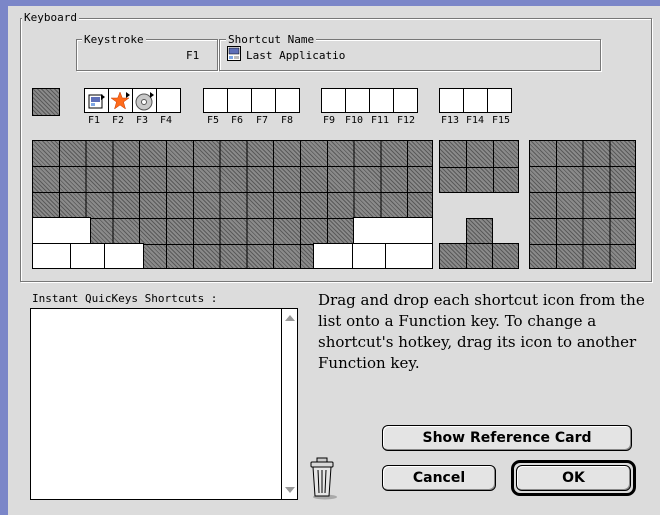 Image resolution: width=660 pixels, height=515 pixels. Describe the element at coordinates (457, 321) in the screenshot. I see `help-line-2: list onto a Function key. To change a` at that location.